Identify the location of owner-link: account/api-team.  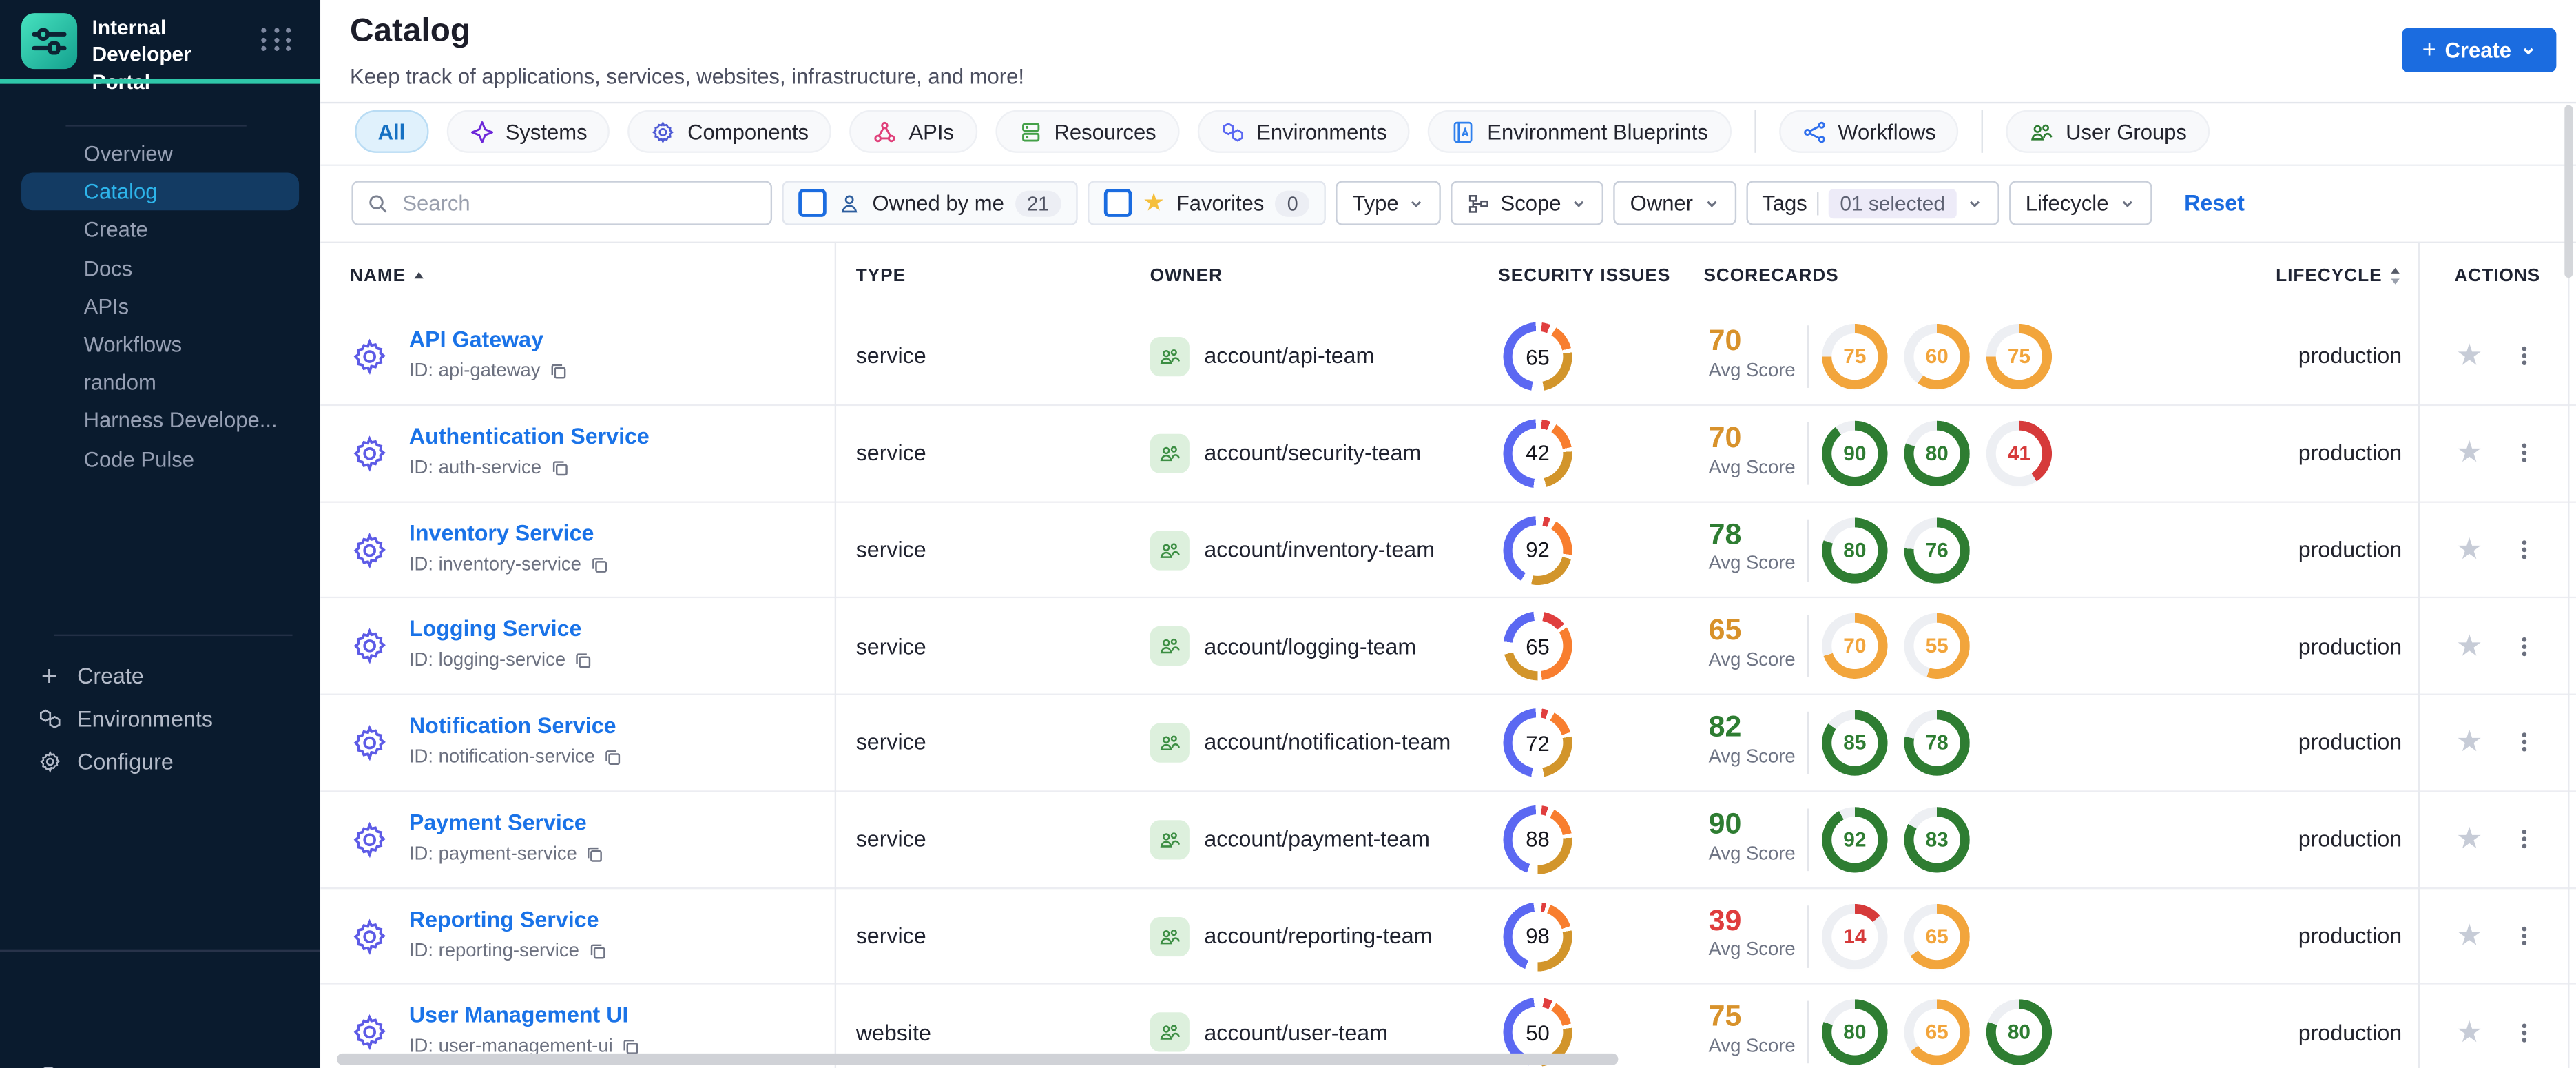
(1289, 356).